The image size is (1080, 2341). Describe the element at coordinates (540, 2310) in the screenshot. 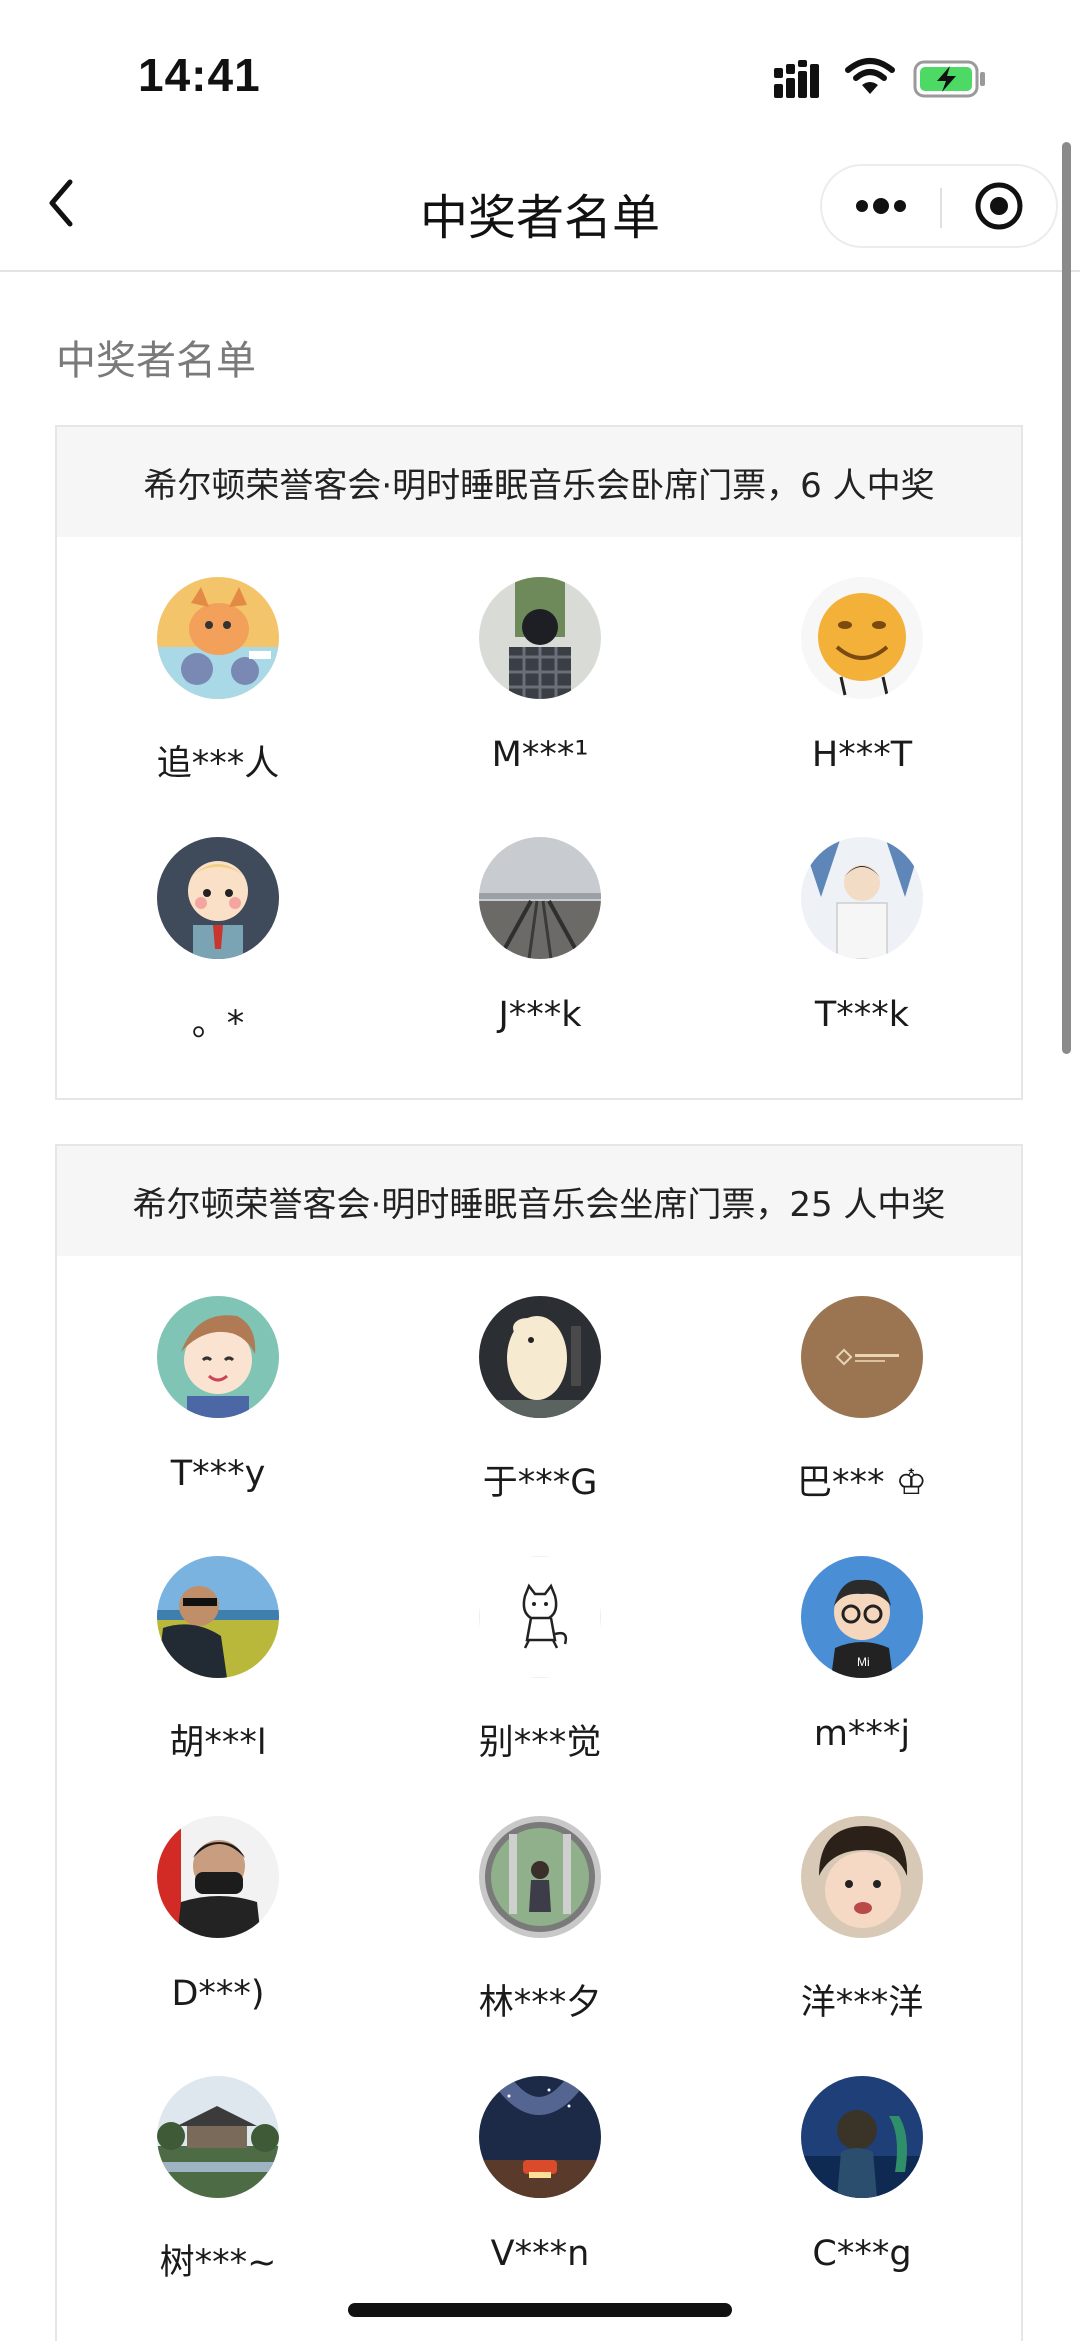

I see `home-indicator` at that location.